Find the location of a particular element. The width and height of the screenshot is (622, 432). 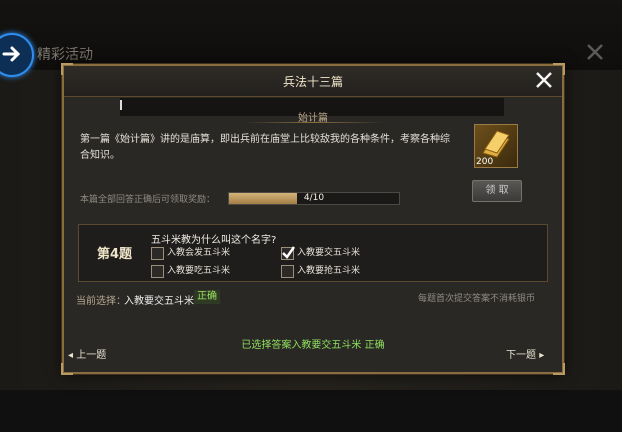

reward-count: 200 is located at coordinates (485, 162).